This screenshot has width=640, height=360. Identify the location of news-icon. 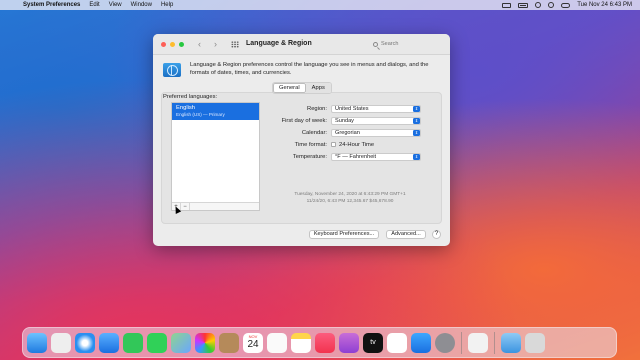
(397, 342).